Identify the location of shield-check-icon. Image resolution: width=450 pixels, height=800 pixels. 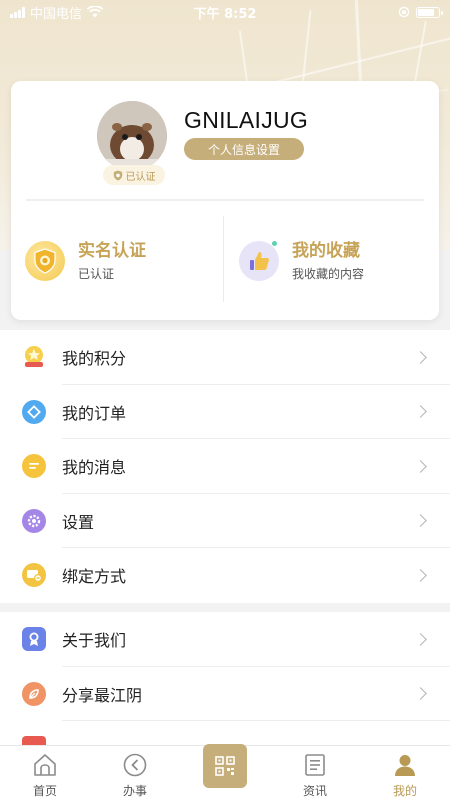
(117, 175).